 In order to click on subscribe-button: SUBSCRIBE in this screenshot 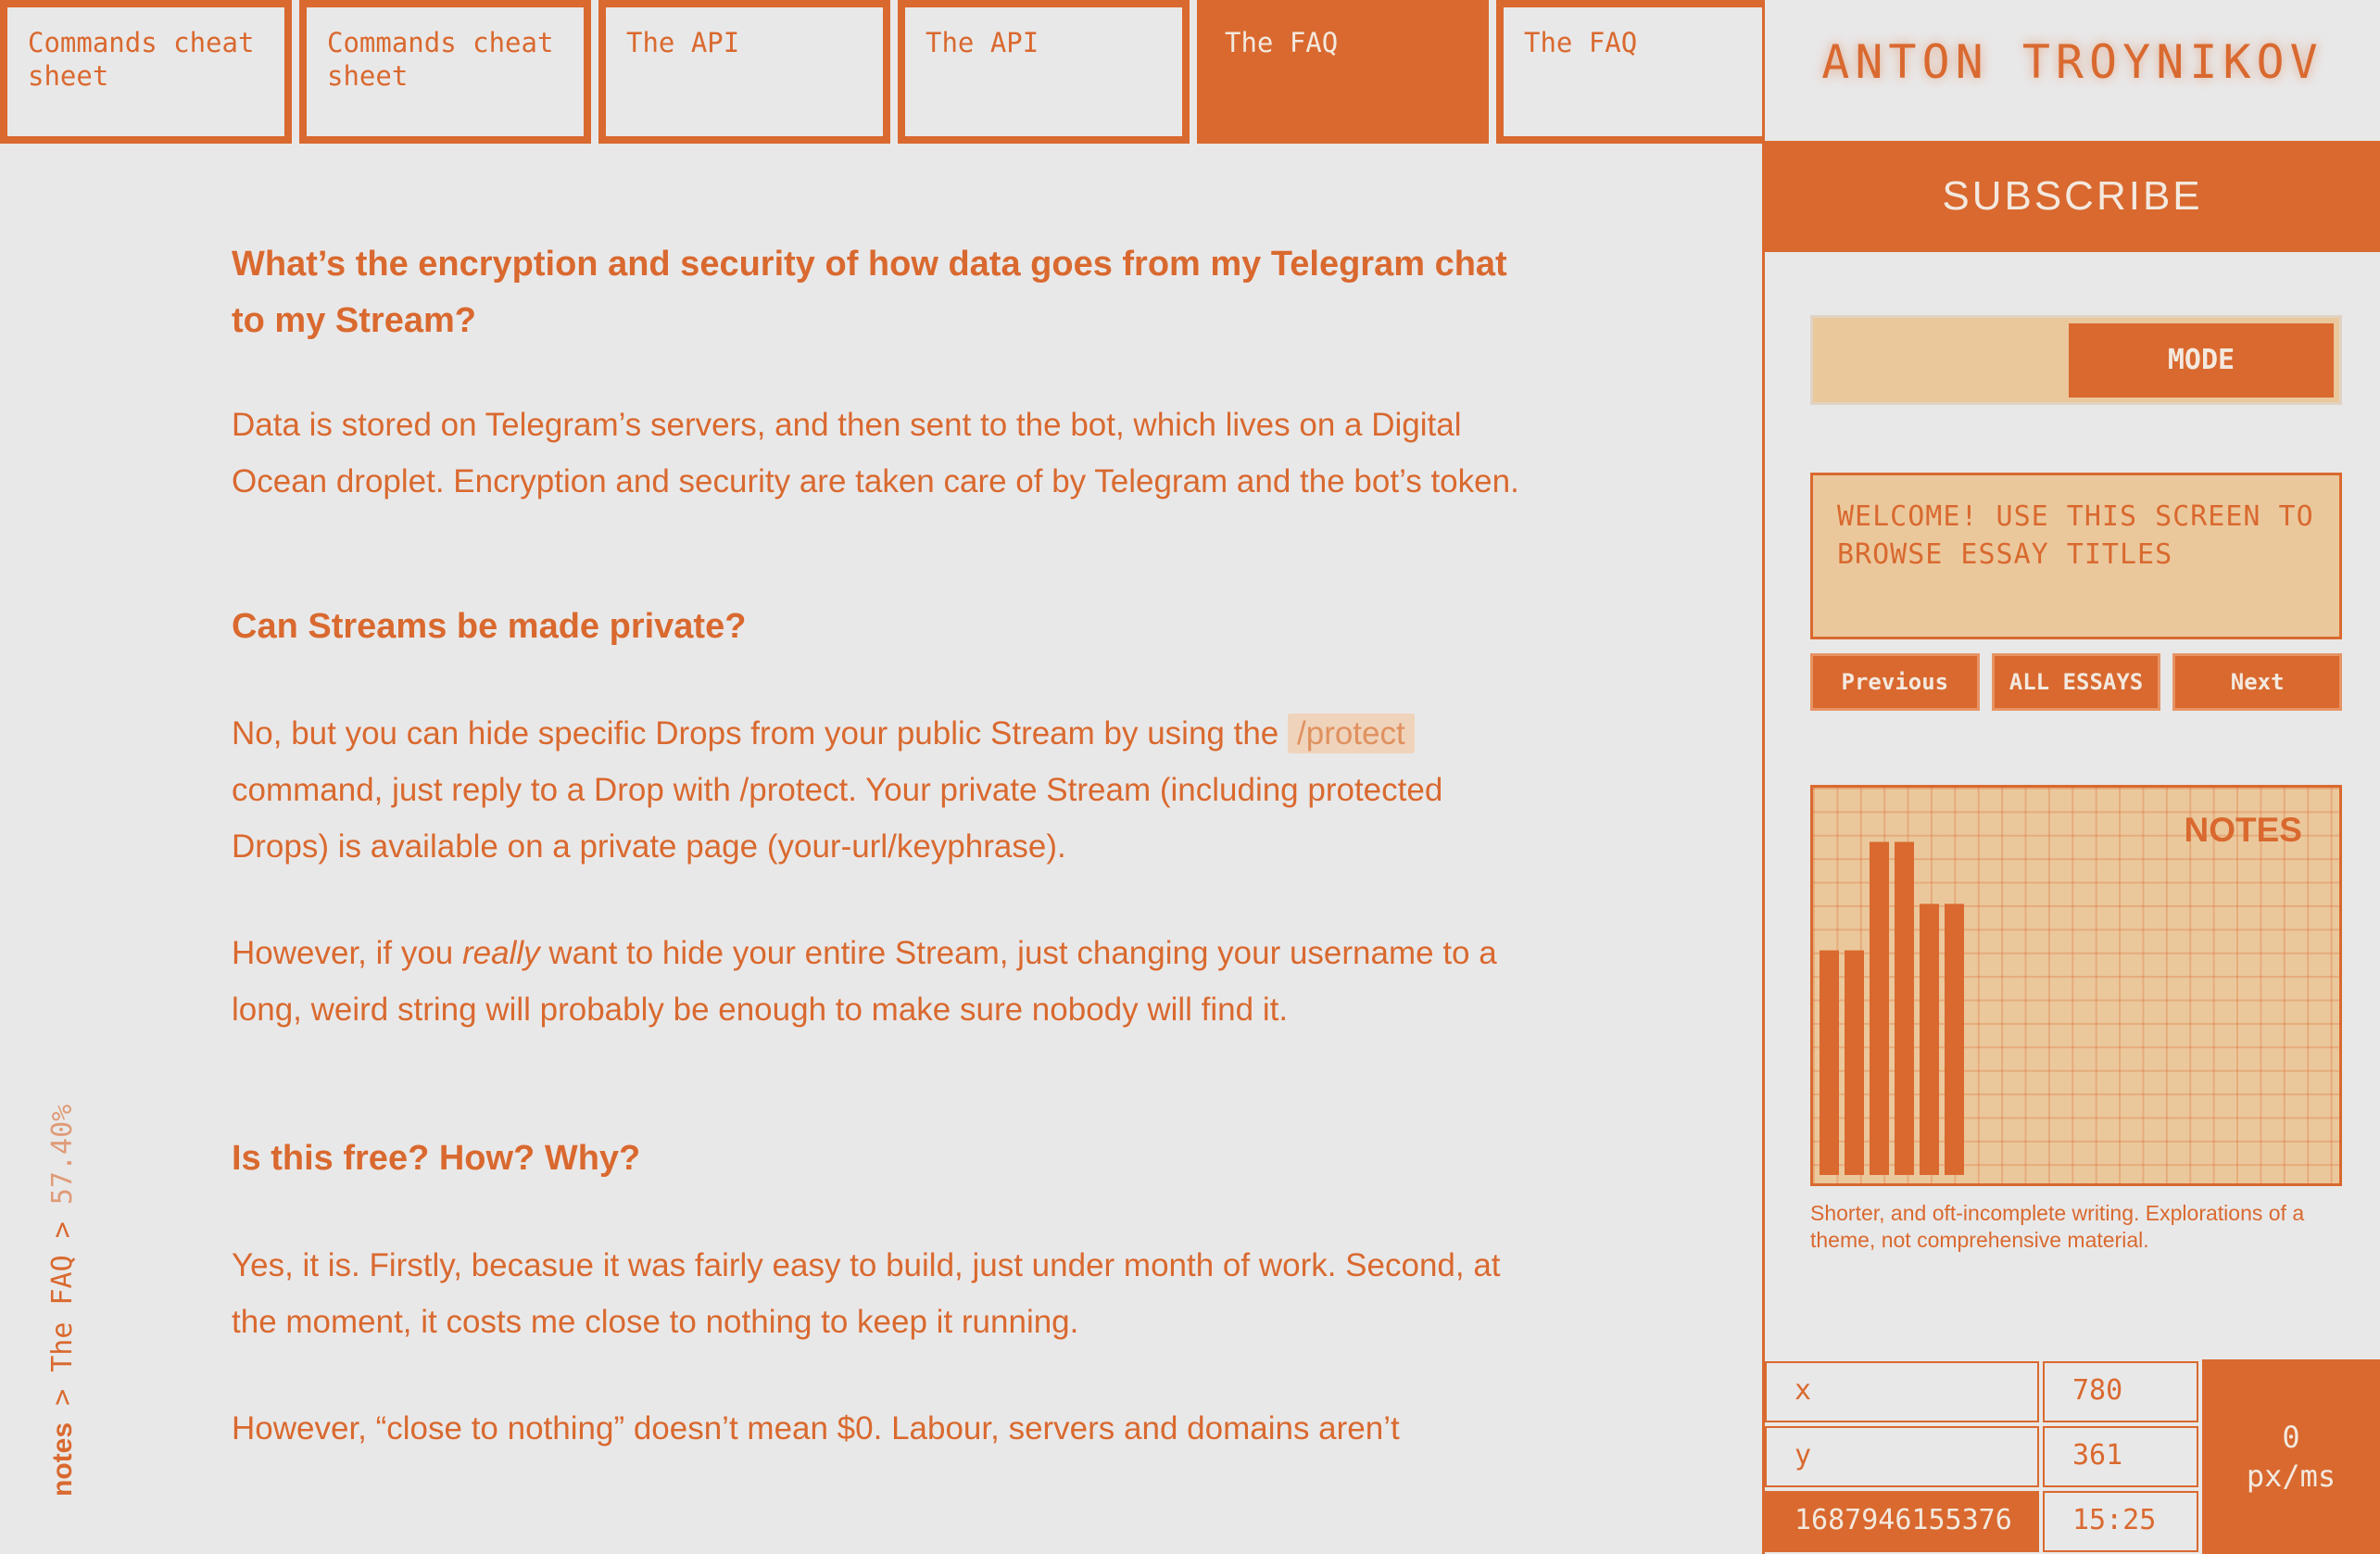, I will do `click(2072, 196)`.